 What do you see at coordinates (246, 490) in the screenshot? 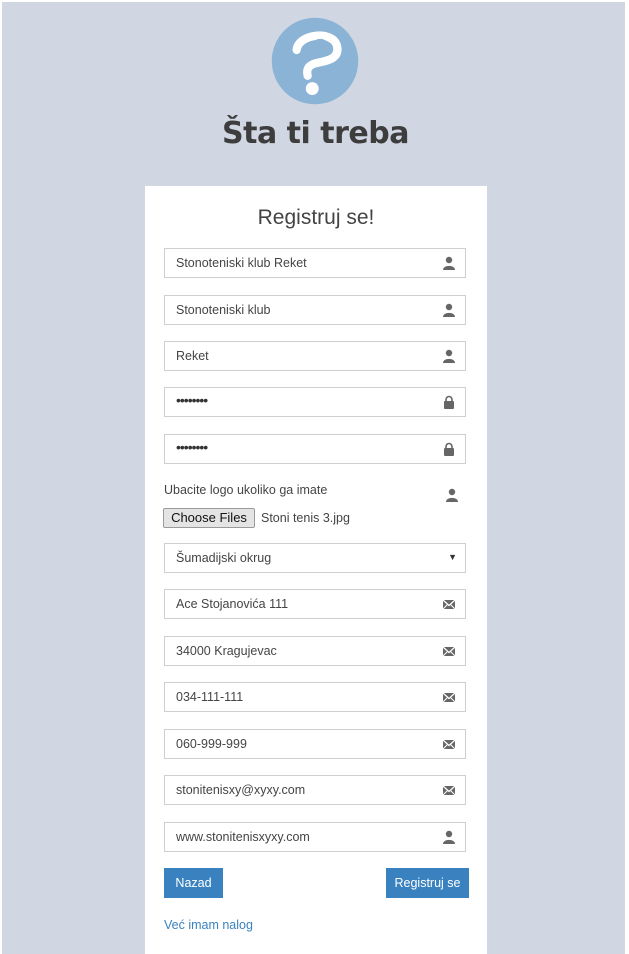
I see `logo-upload-label: Ubacite logo ukoliko ga imate` at bounding box center [246, 490].